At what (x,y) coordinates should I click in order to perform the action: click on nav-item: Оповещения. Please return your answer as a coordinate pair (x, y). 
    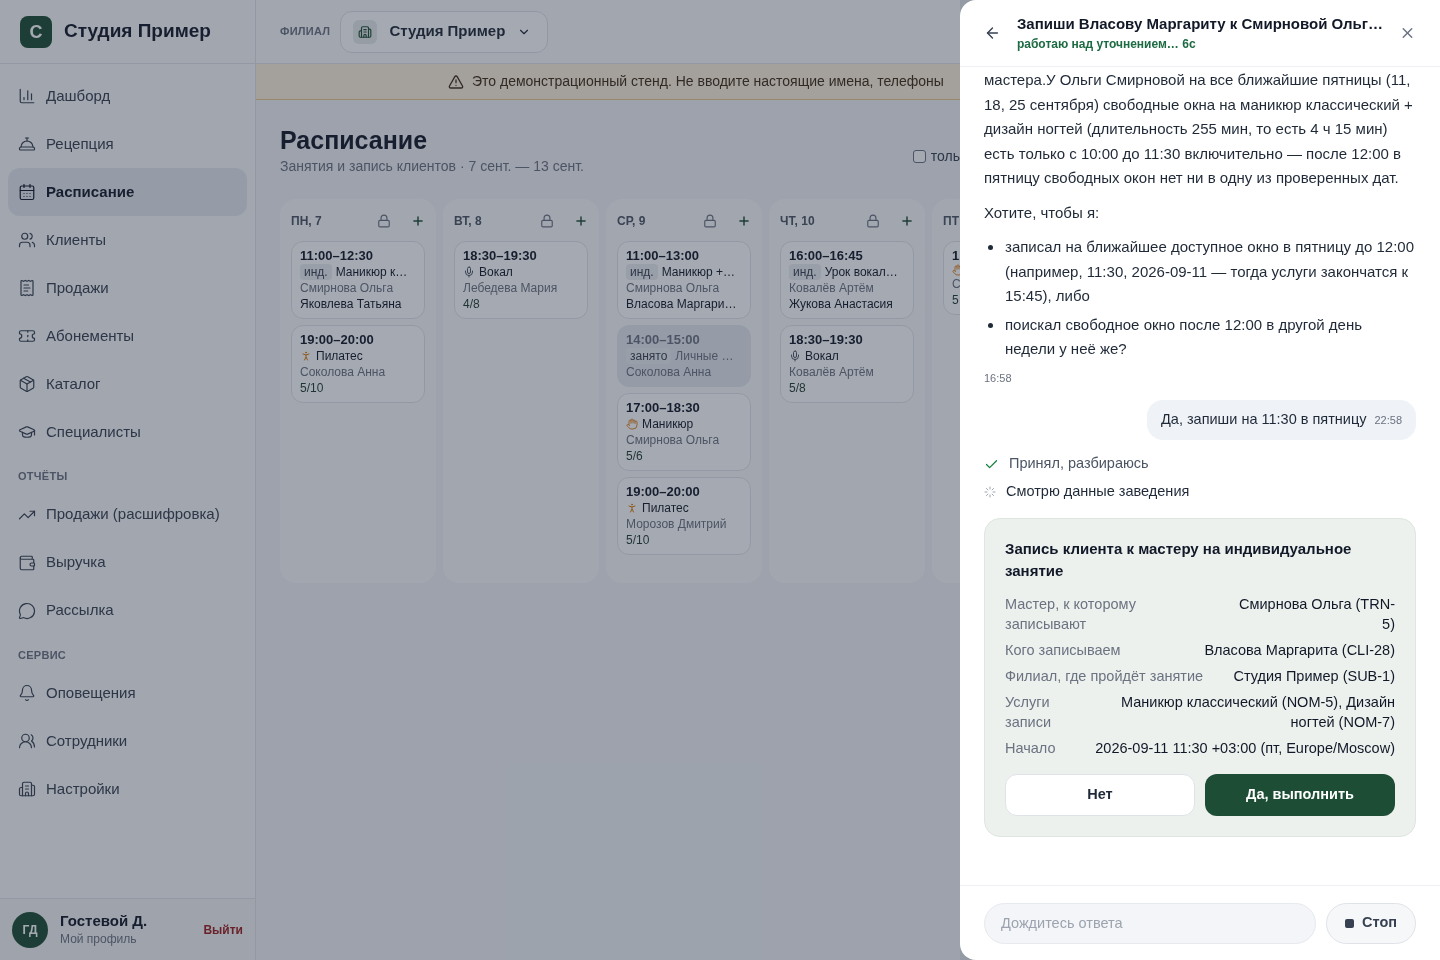
    Looking at the image, I should click on (127, 693).